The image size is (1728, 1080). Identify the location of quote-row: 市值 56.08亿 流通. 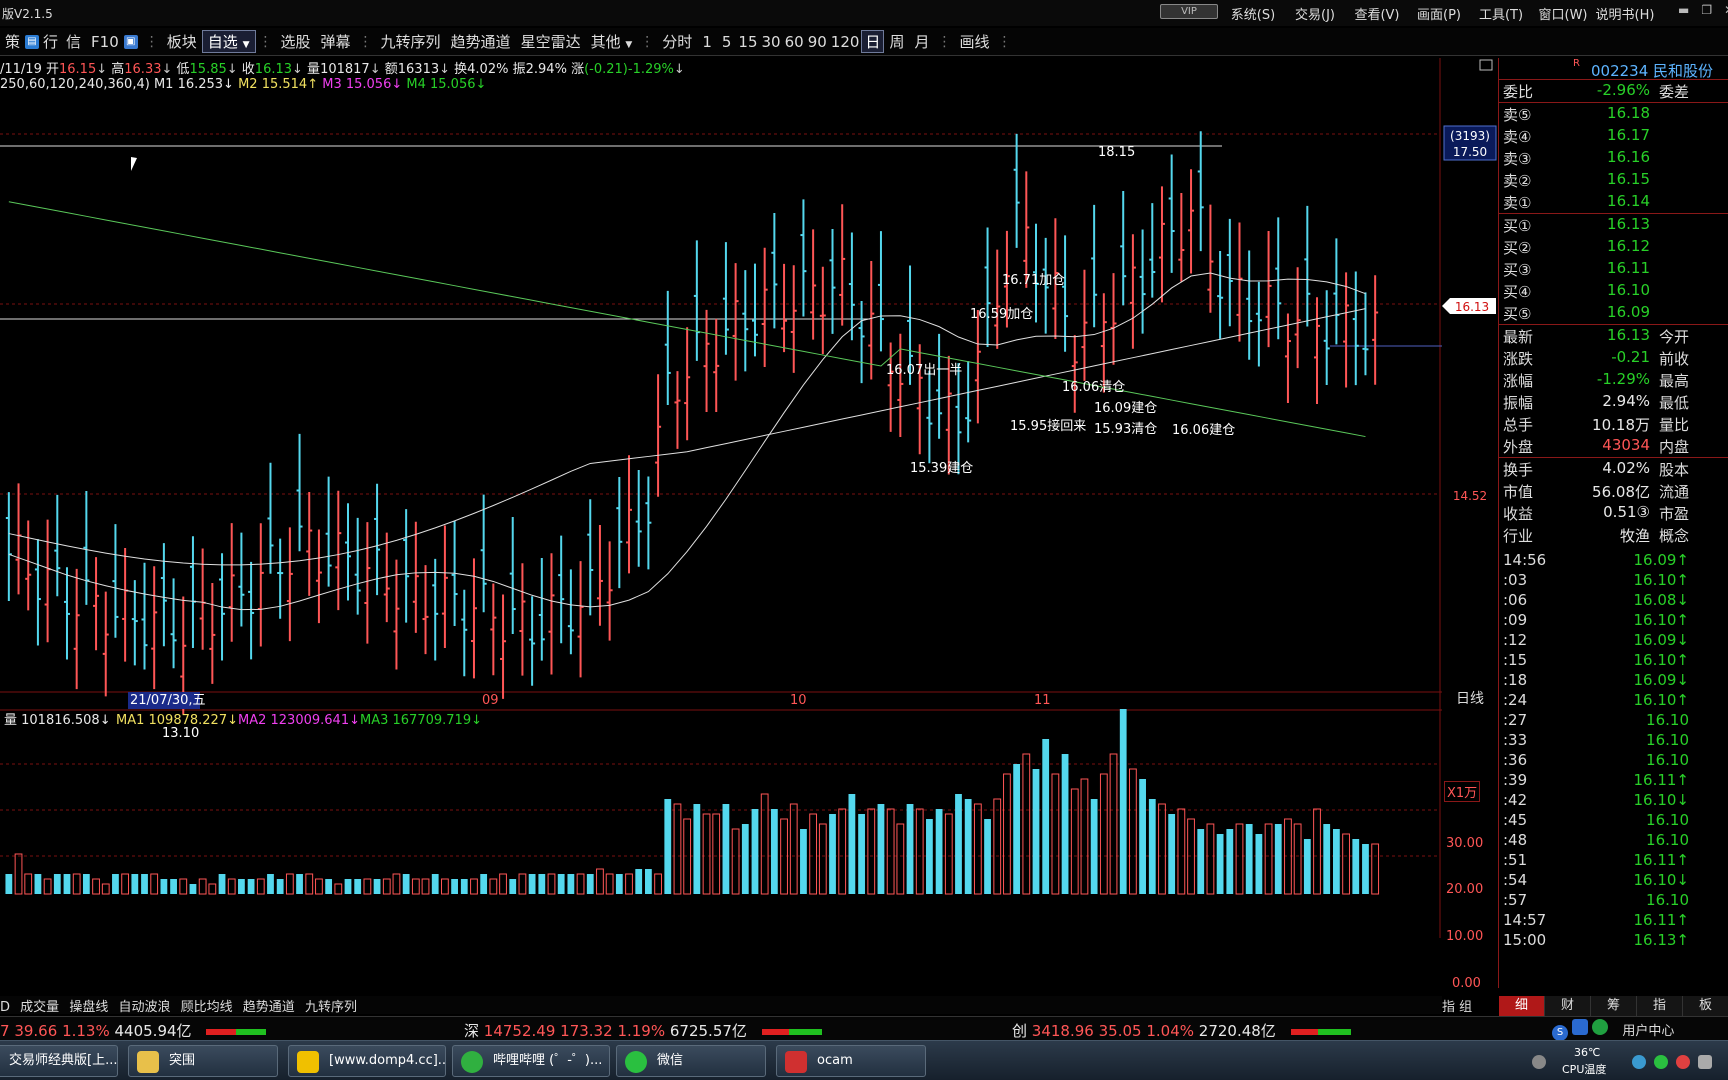
(1613, 491).